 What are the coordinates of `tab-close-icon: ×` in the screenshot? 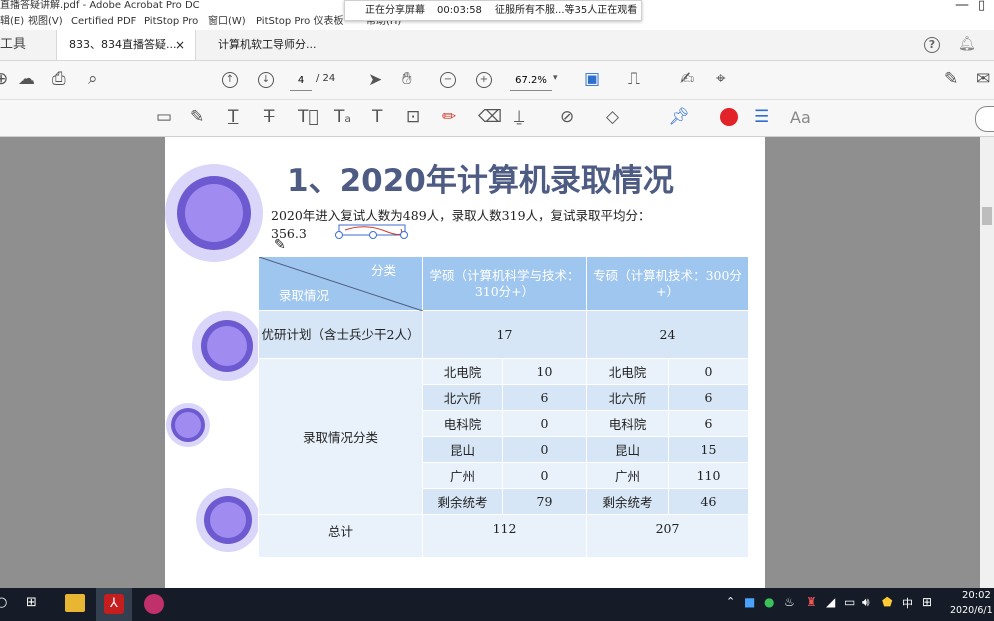 It's located at (180, 45).